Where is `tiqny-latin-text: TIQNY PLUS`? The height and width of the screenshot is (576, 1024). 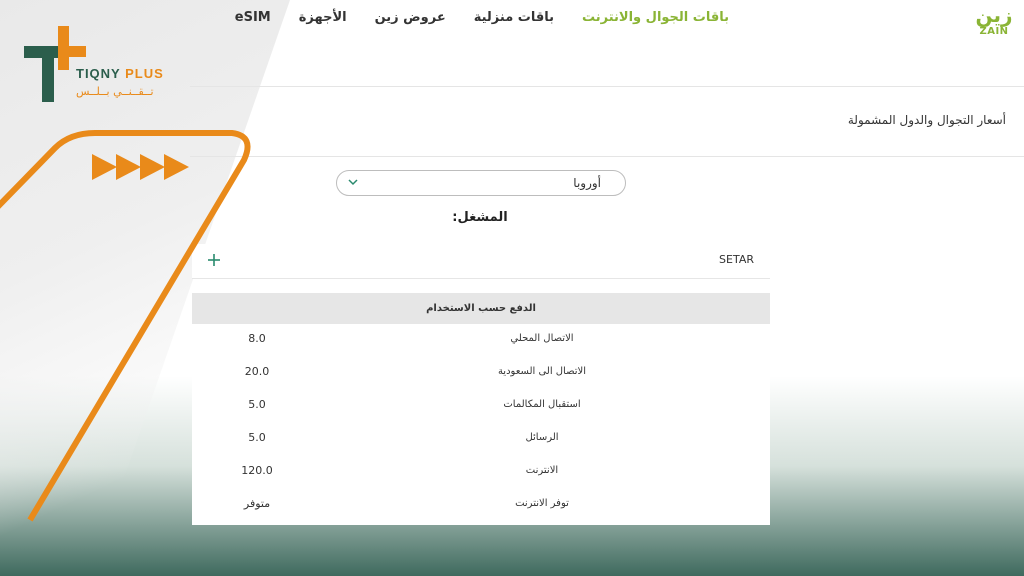 tiqny-latin-text: TIQNY PLUS is located at coordinates (120, 73).